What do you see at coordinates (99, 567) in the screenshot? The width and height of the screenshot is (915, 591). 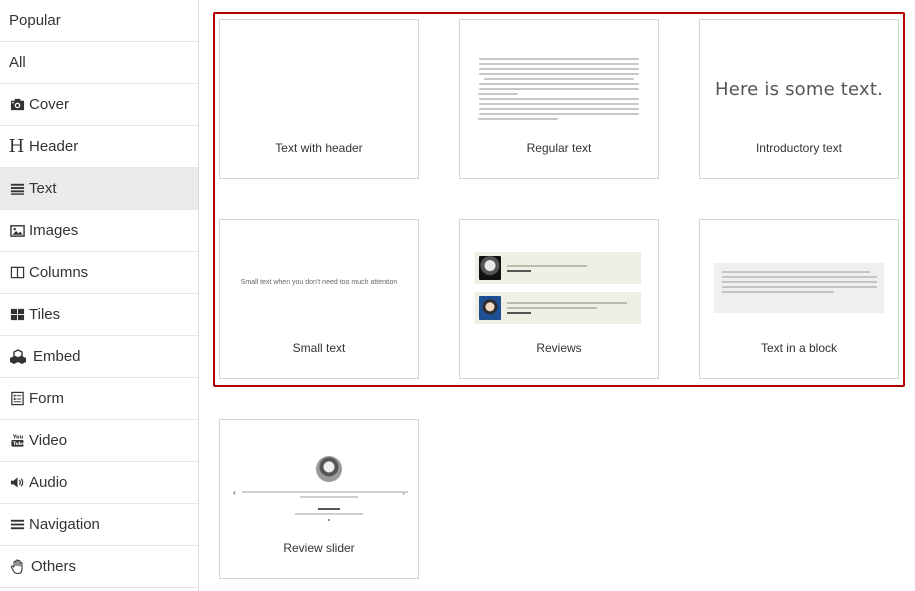 I see `sidebar-item-others: Others` at bounding box center [99, 567].